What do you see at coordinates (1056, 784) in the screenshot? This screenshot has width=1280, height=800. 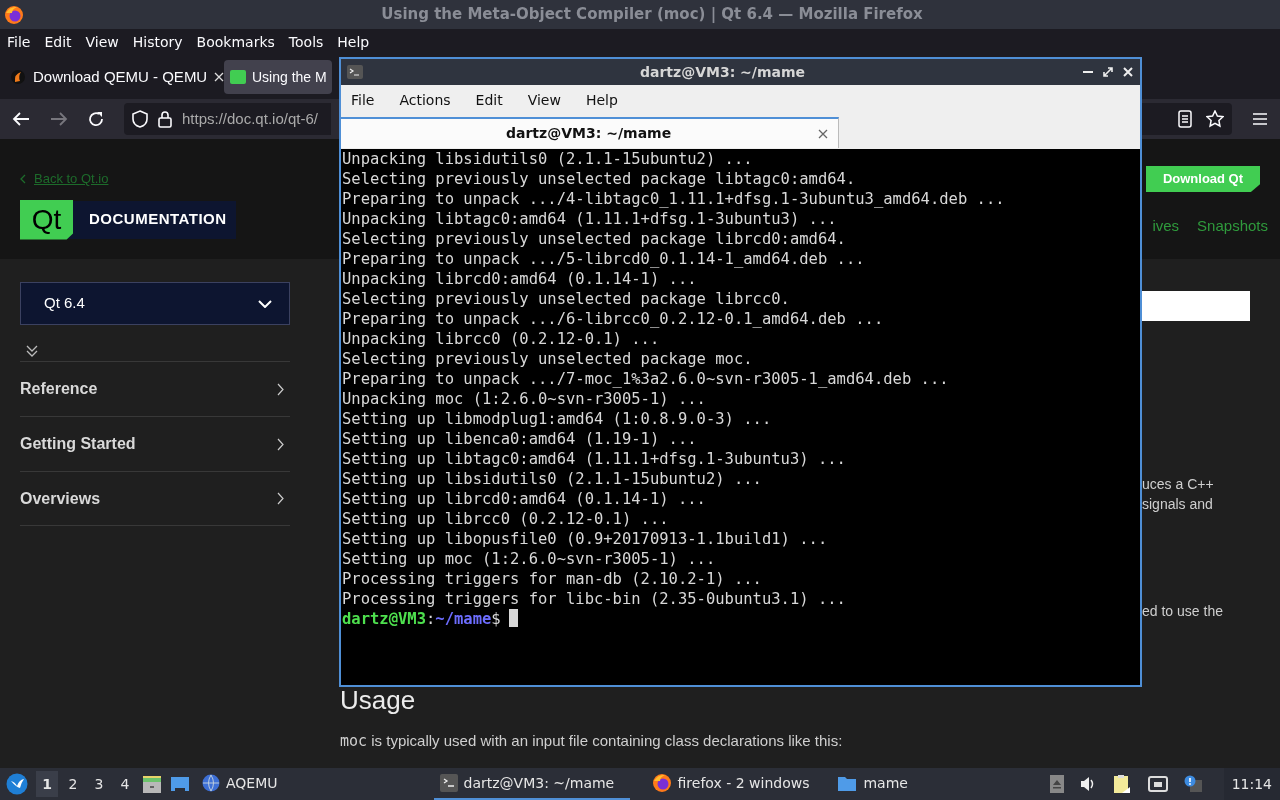 I see `eject-icon` at bounding box center [1056, 784].